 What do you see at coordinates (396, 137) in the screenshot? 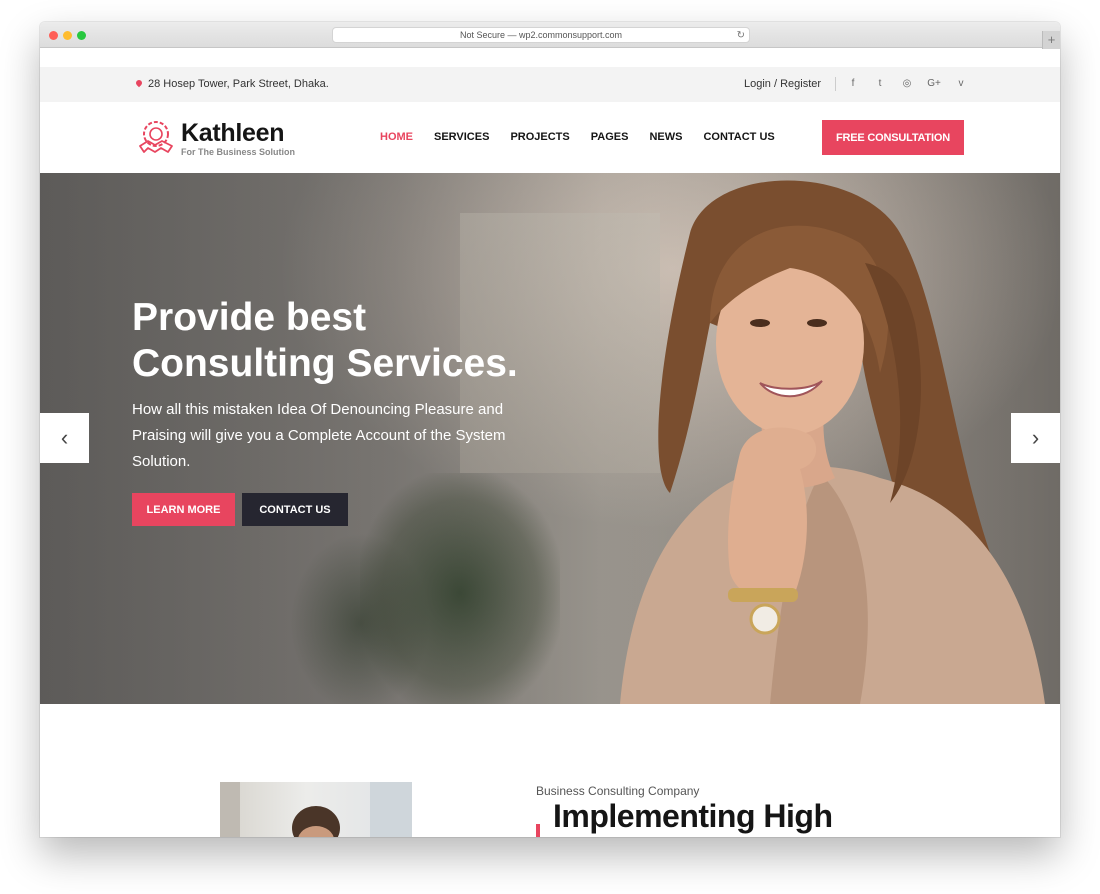
I see `nav-home: HOME` at bounding box center [396, 137].